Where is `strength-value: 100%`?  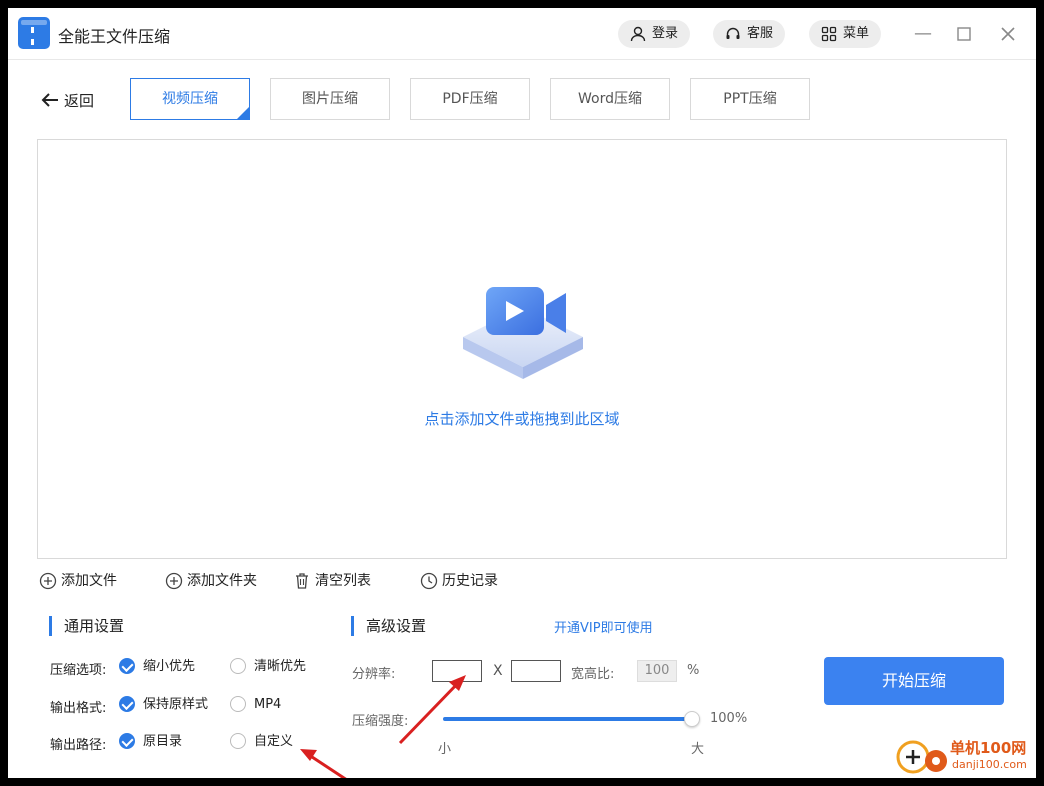
strength-value: 100% is located at coordinates (729, 718).